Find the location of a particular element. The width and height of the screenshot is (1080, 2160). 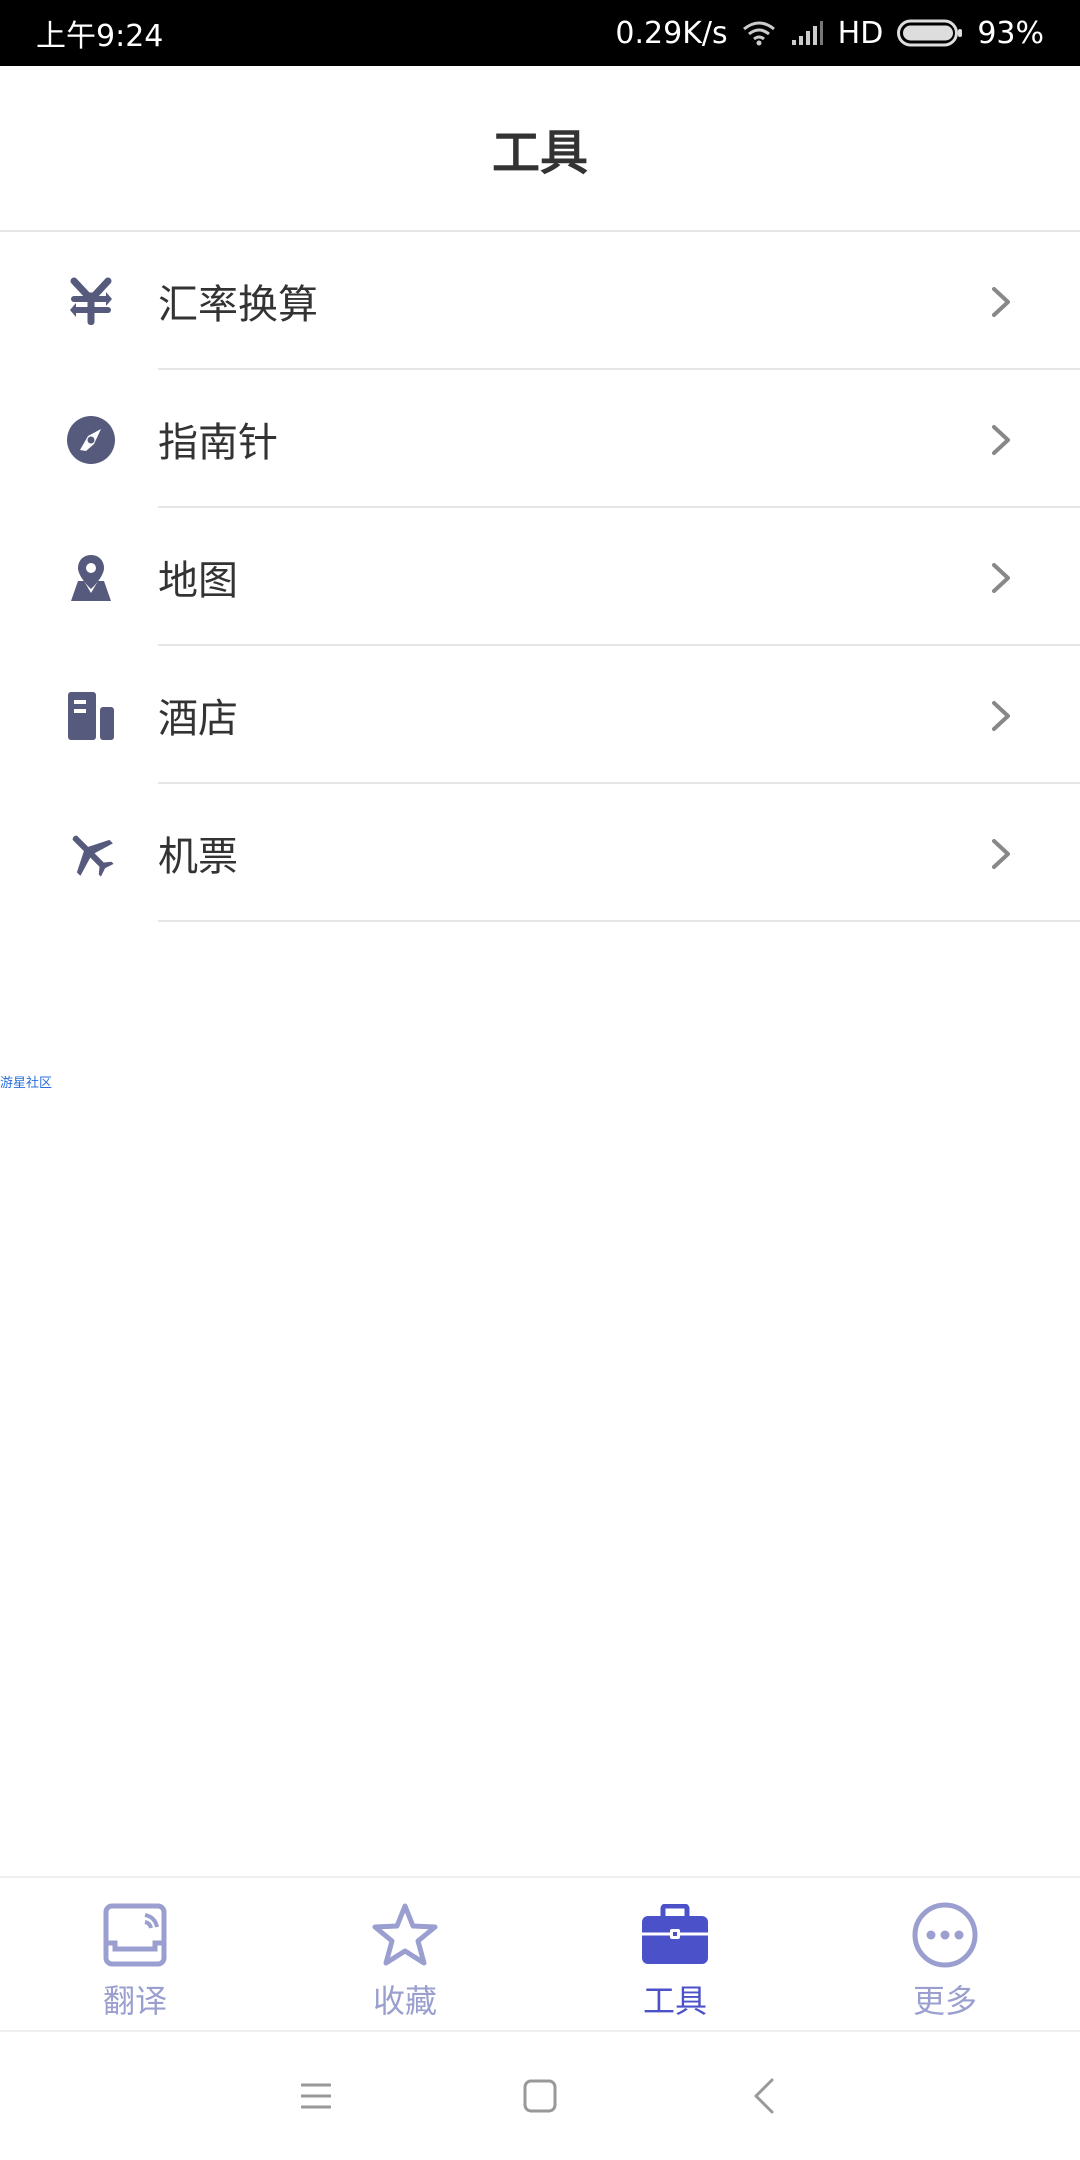

star-icon is located at coordinates (405, 1935).